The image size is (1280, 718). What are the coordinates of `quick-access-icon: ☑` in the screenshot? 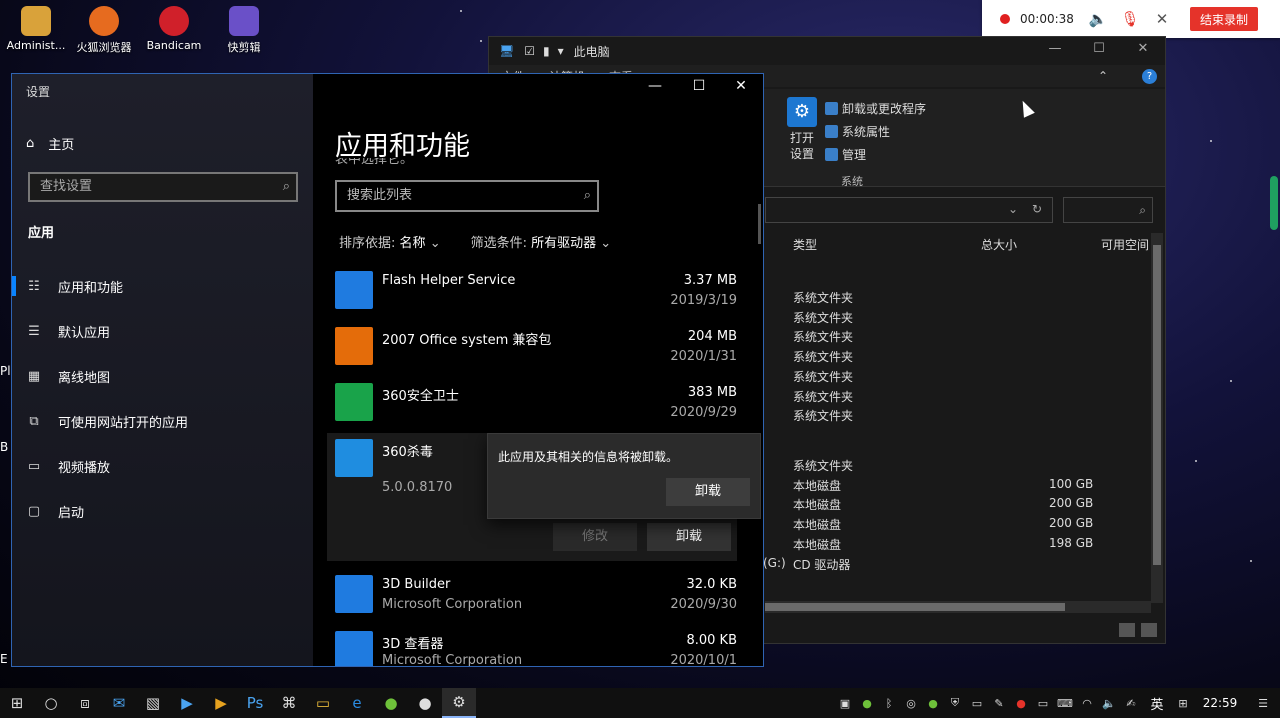 It's located at (529, 51).